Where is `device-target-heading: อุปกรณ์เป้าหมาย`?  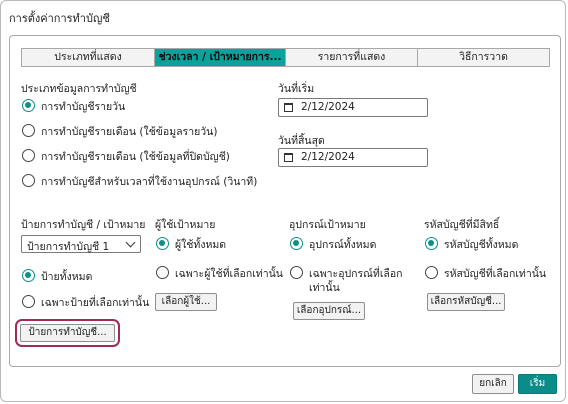 device-target-heading: อุปกรณ์เป้าหมาย is located at coordinates (327, 225).